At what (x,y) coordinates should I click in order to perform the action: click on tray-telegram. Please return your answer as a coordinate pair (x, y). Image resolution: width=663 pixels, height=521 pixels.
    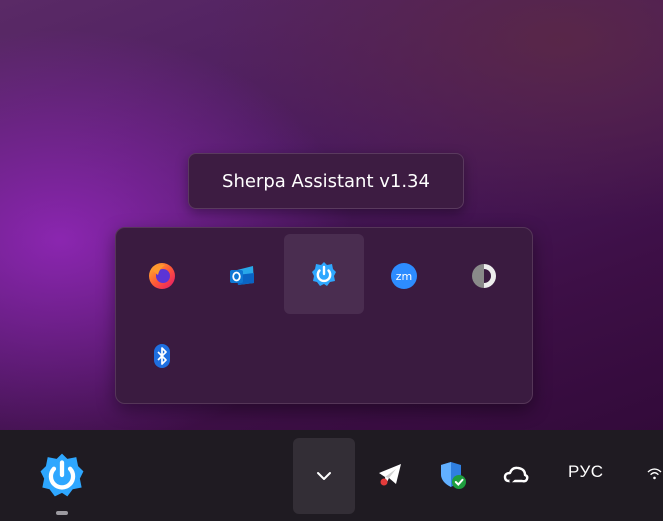
    Looking at the image, I should click on (390, 474).